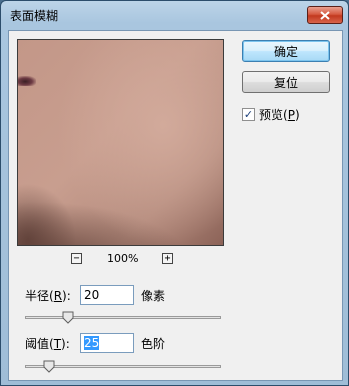  Describe the element at coordinates (153, 295) in the screenshot. I see `radius-unit: 像素` at that location.